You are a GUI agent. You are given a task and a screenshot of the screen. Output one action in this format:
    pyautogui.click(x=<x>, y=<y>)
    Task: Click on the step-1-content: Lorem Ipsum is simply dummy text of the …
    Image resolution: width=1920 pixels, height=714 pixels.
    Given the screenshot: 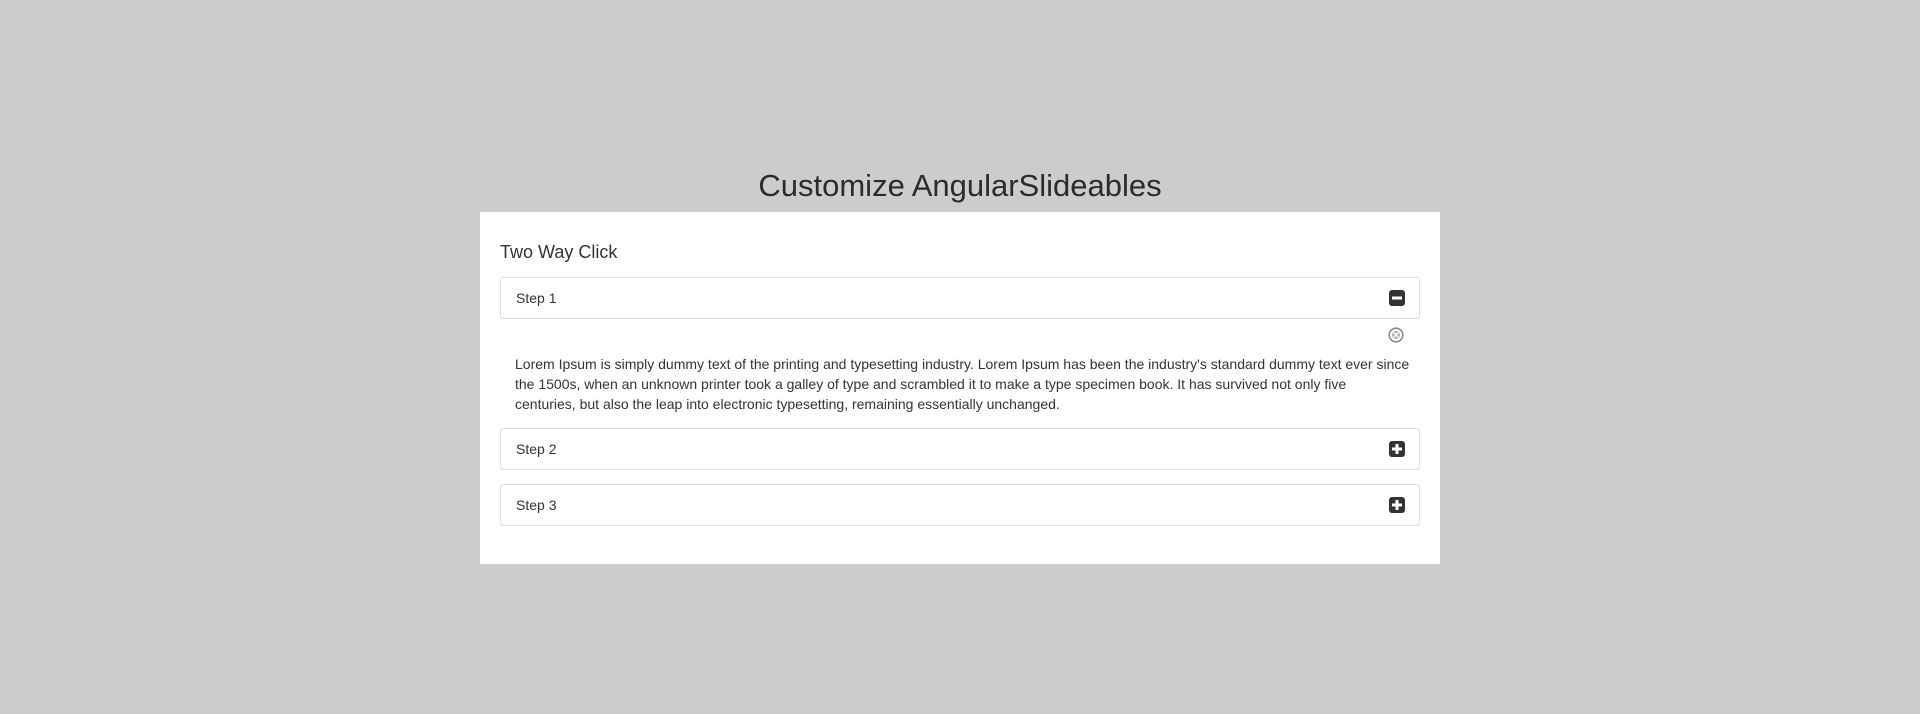 What is the action you would take?
    pyautogui.click(x=962, y=384)
    